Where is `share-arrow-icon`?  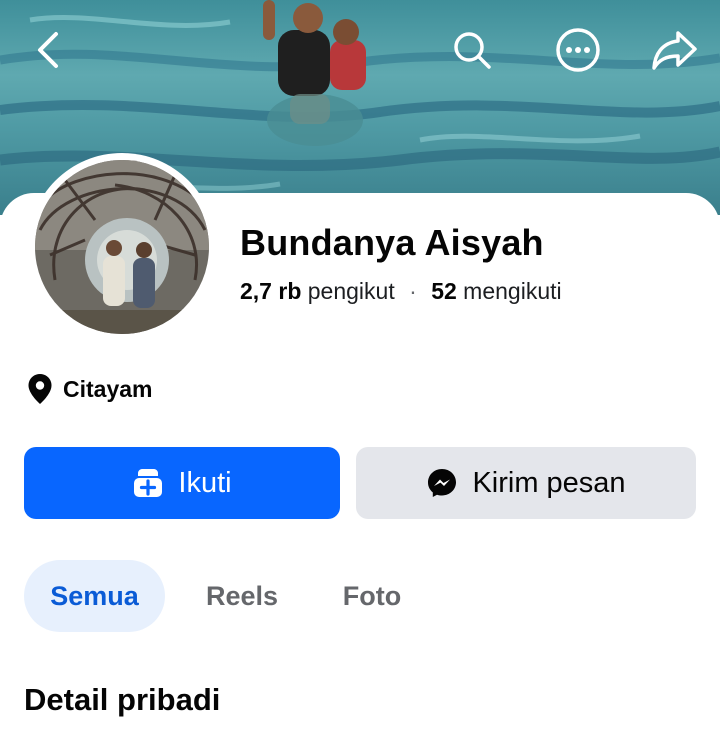
share-arrow-icon is located at coordinates (674, 50).